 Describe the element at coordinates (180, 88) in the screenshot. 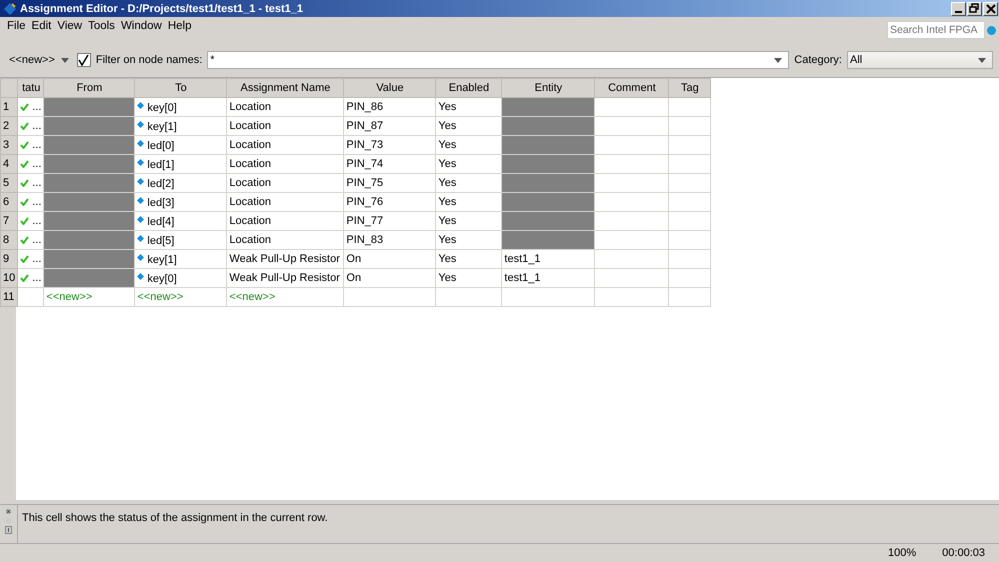

I see `column-header: To` at that location.